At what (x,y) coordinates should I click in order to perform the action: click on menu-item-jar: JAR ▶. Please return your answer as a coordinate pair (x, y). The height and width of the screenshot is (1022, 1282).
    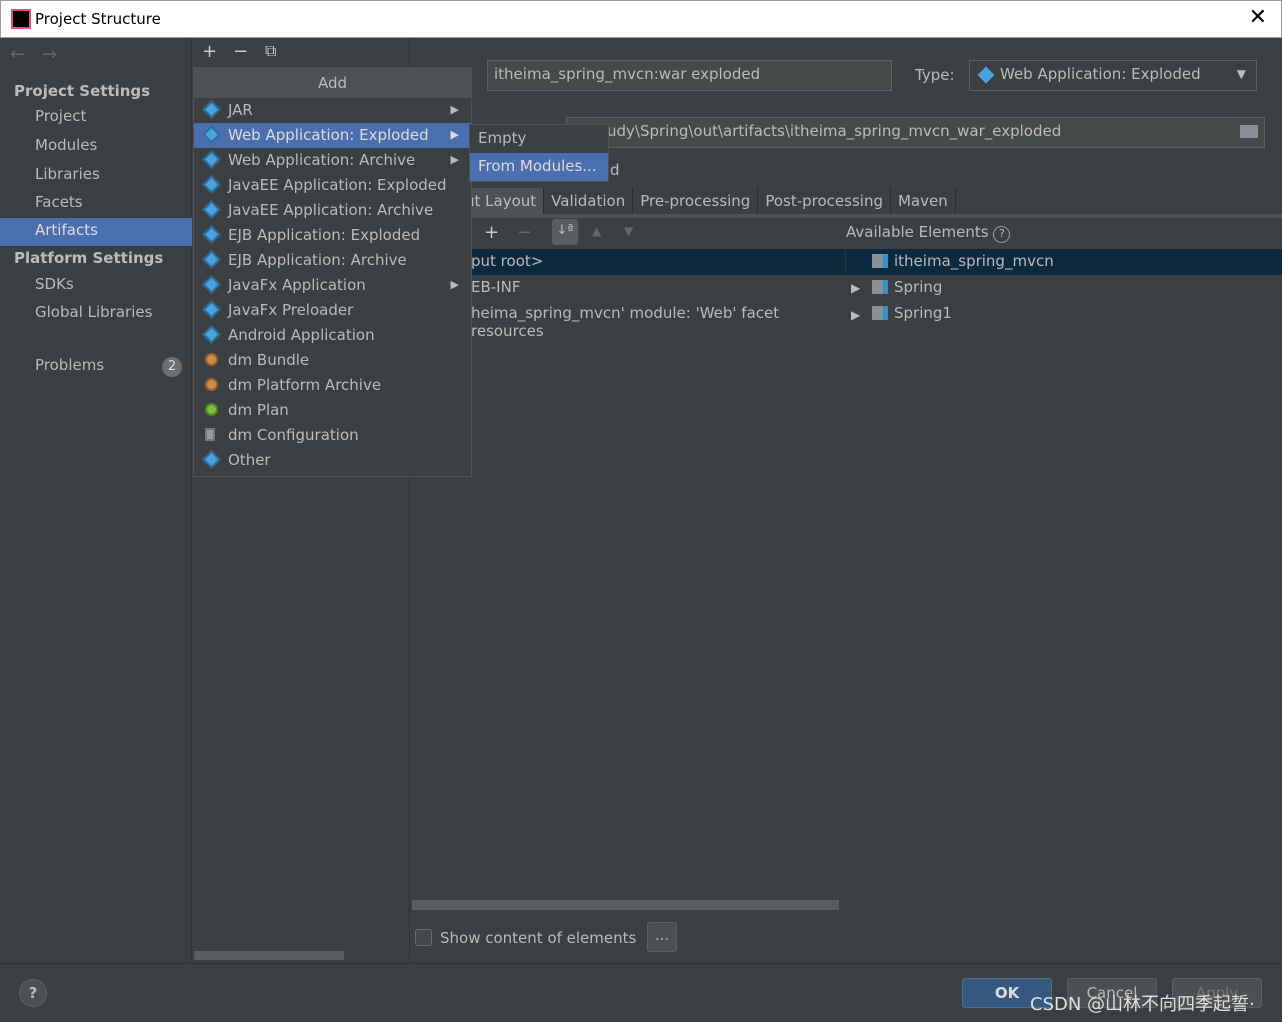
    Looking at the image, I should click on (332, 110).